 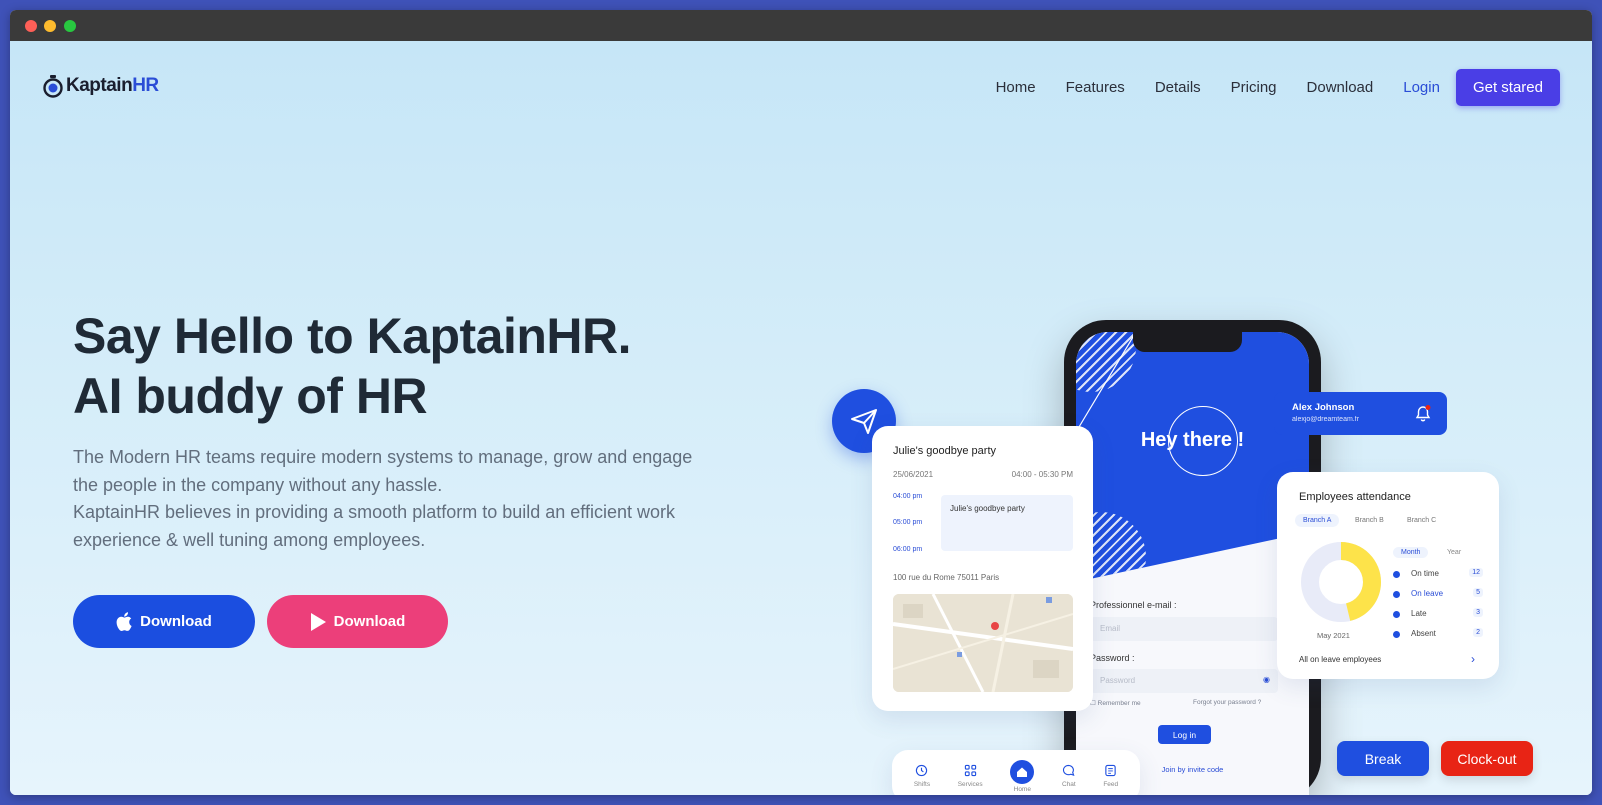 I want to click on tab-home: Home, so click(x=1022, y=776).